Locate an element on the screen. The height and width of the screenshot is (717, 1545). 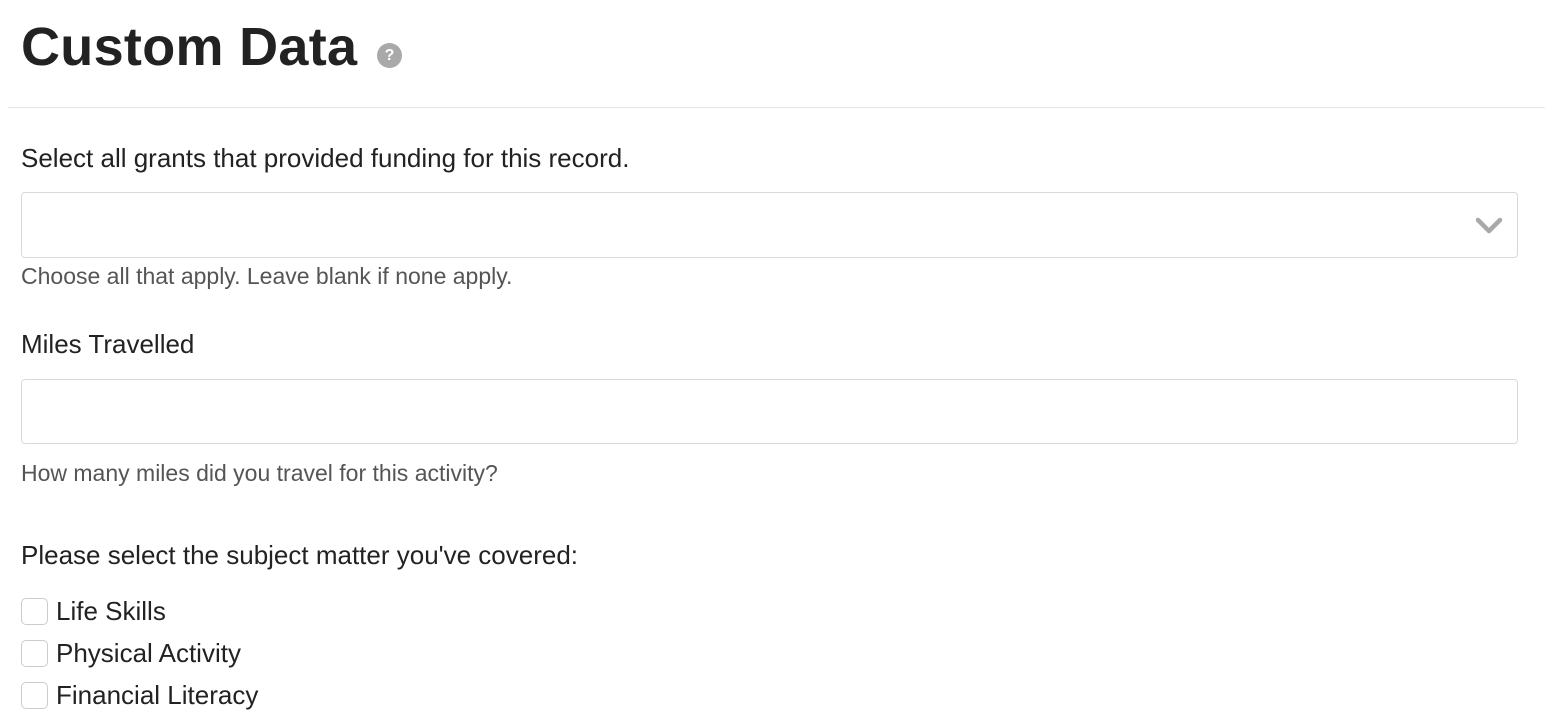
header-divider is located at coordinates (776, 107).